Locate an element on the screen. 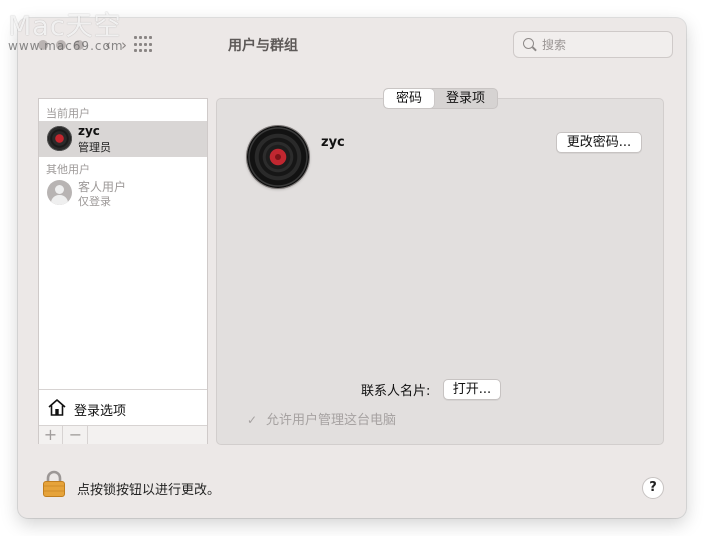  lock-hint-text: 点按锁按钮以进行更改。 is located at coordinates (149, 490).